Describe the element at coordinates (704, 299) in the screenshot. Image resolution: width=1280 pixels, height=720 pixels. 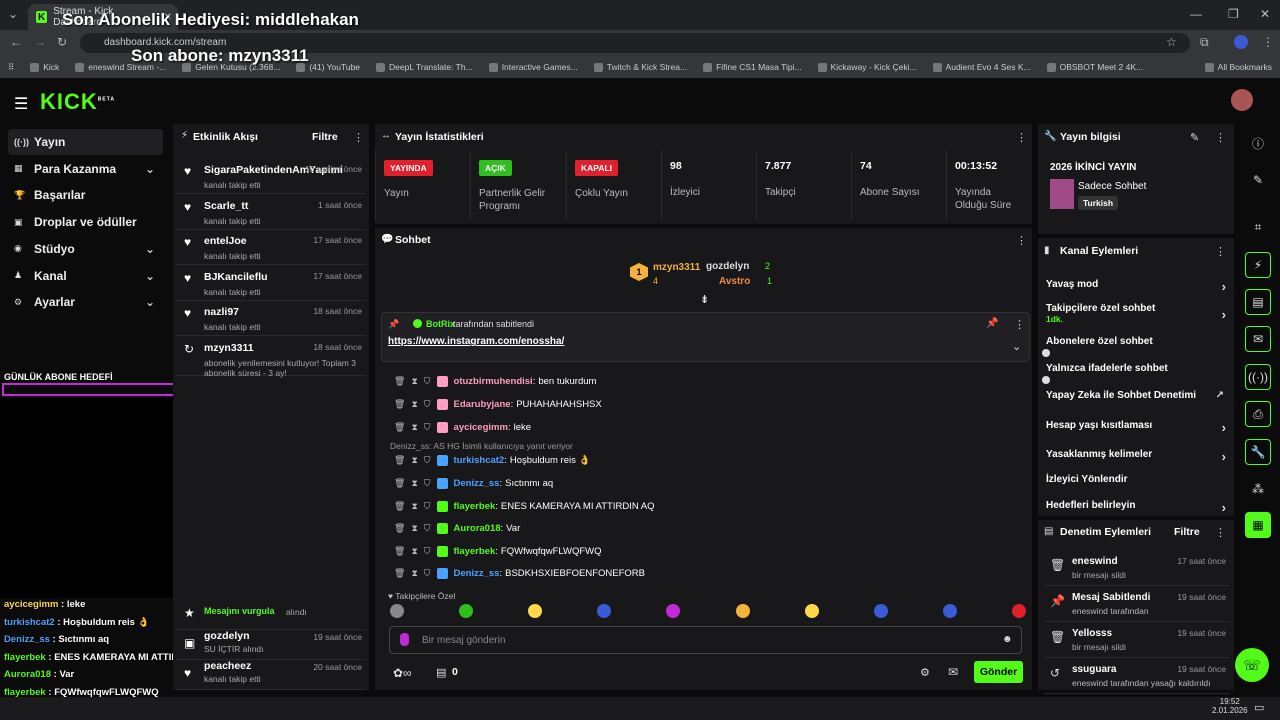
I see `collapse-icon: ⇟` at that location.